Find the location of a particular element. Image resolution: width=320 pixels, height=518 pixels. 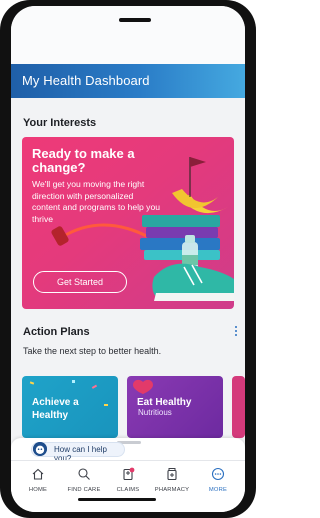

home-icon is located at coordinates (38, 474).